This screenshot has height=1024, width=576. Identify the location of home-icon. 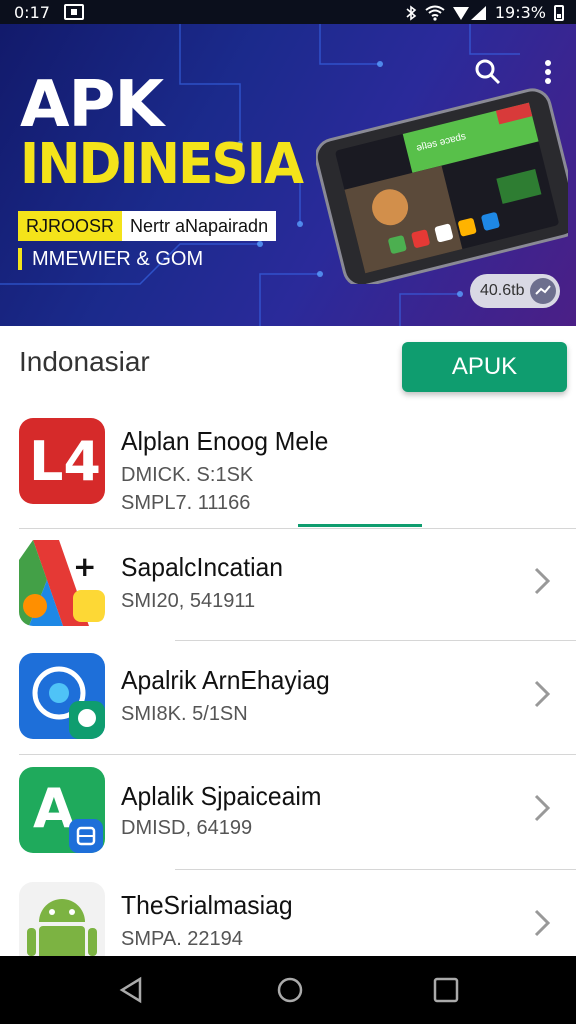
(290, 990).